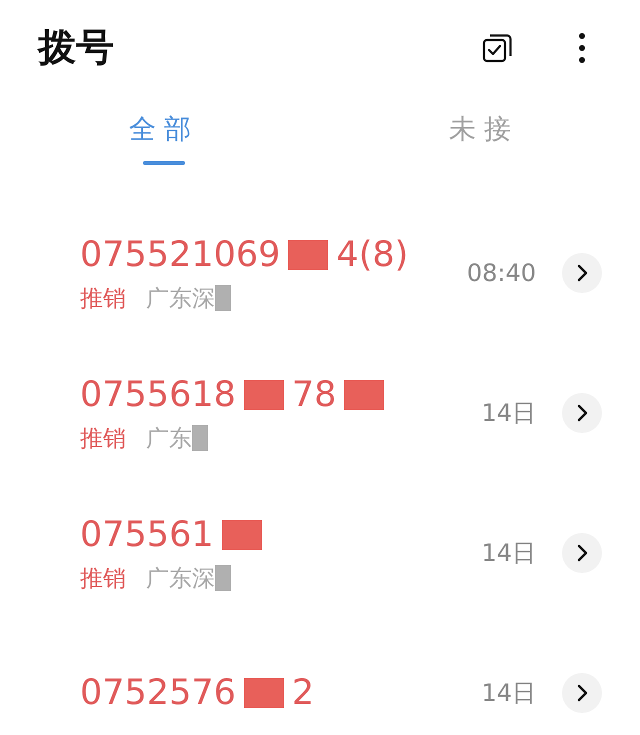  What do you see at coordinates (501, 273) in the screenshot?
I see `call-time: 08:40` at bounding box center [501, 273].